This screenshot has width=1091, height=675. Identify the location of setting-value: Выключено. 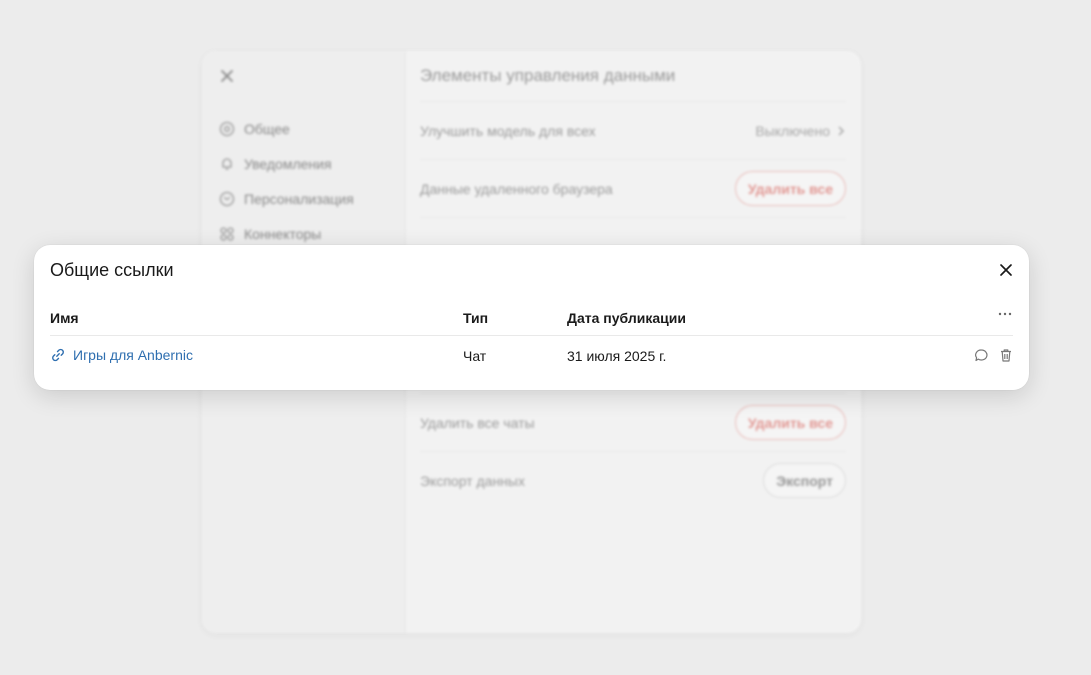
(800, 131).